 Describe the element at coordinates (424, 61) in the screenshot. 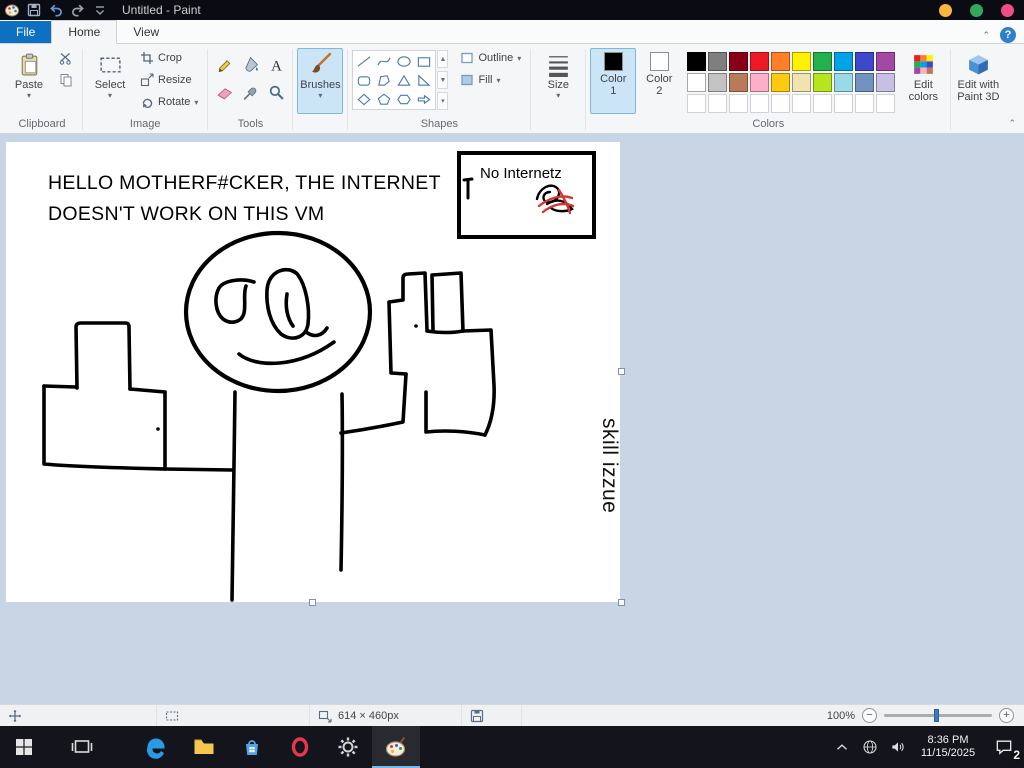

I see `rectangle-shape-button` at that location.